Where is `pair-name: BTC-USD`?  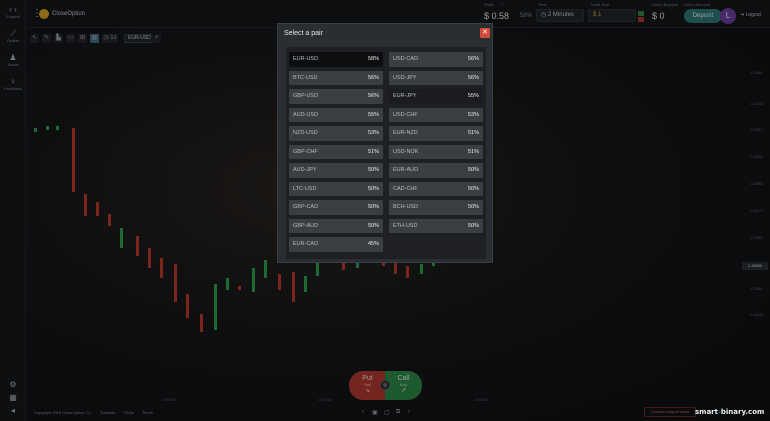
pair-name: BTC-USD is located at coordinates (305, 77).